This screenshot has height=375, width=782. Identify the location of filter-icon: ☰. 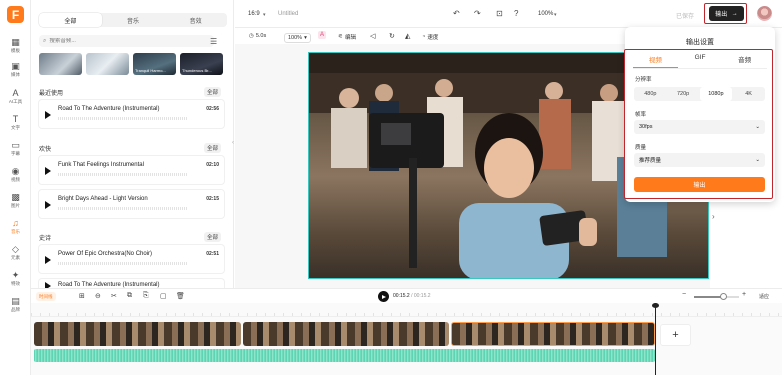
(213, 41).